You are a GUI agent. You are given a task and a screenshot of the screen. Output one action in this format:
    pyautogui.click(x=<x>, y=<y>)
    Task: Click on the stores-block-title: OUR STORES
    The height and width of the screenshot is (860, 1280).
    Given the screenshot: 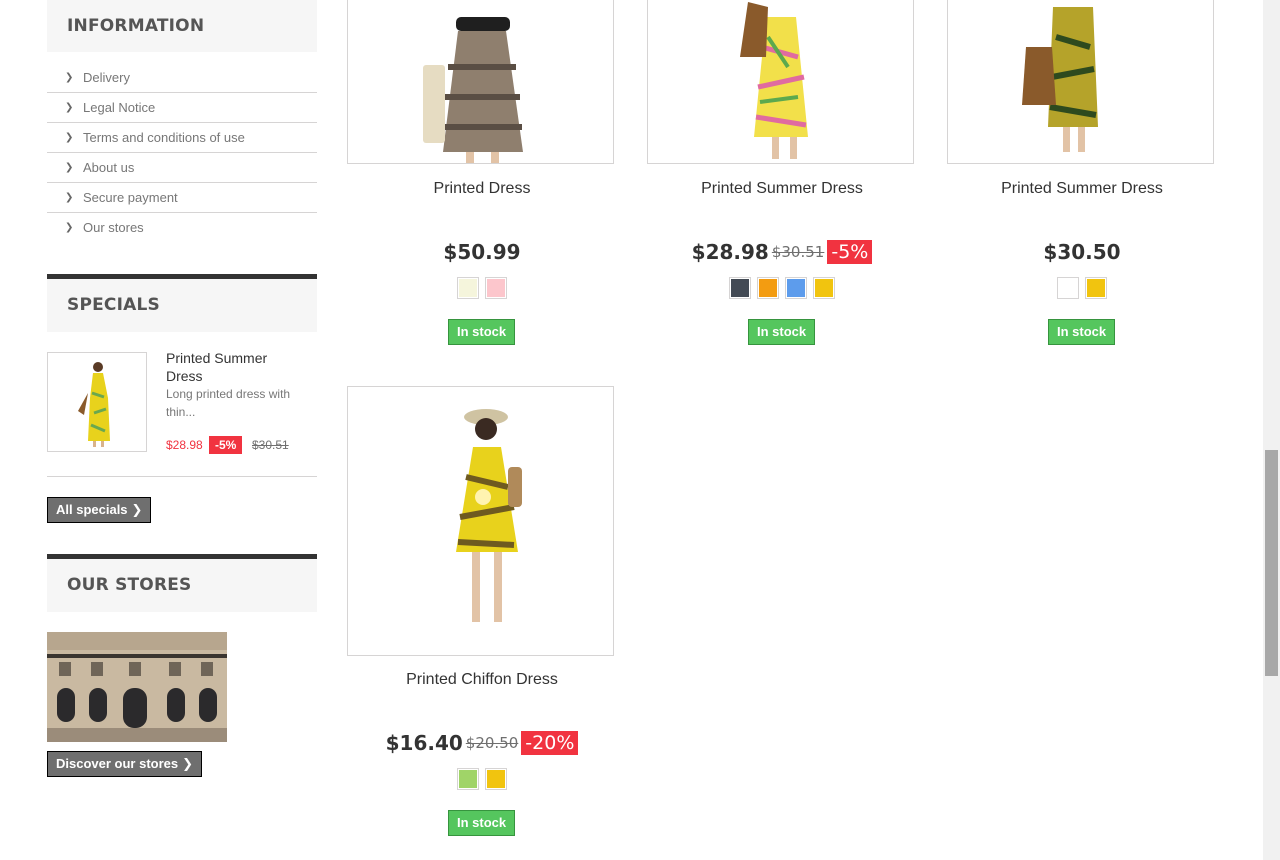 What is the action you would take?
    pyautogui.click(x=182, y=583)
    